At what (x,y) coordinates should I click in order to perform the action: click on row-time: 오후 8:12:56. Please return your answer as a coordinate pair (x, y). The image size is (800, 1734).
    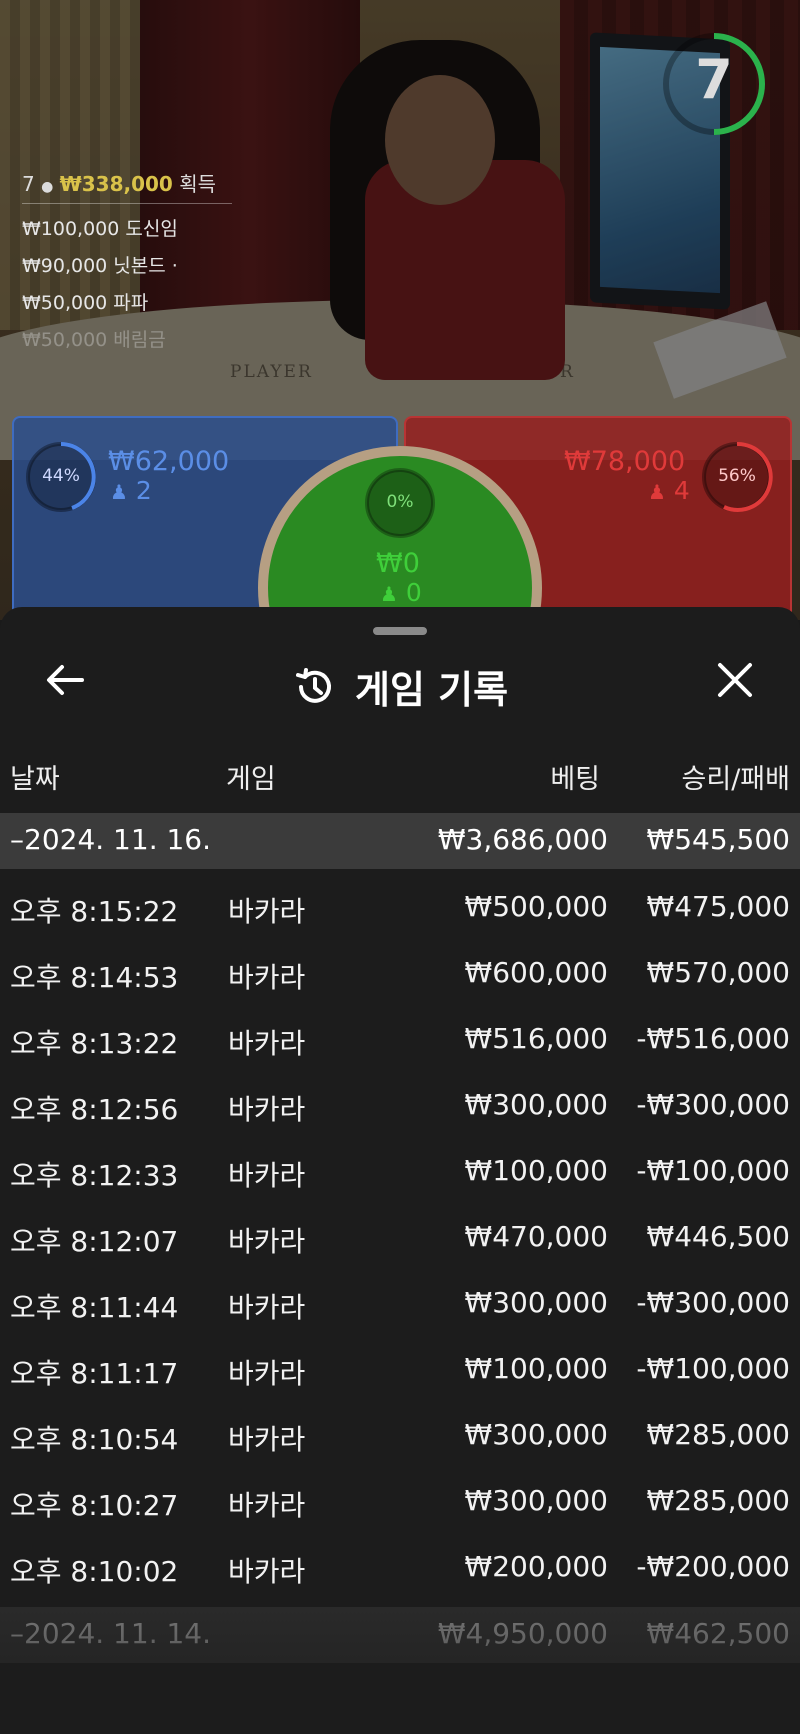
    Looking at the image, I should click on (94, 1109).